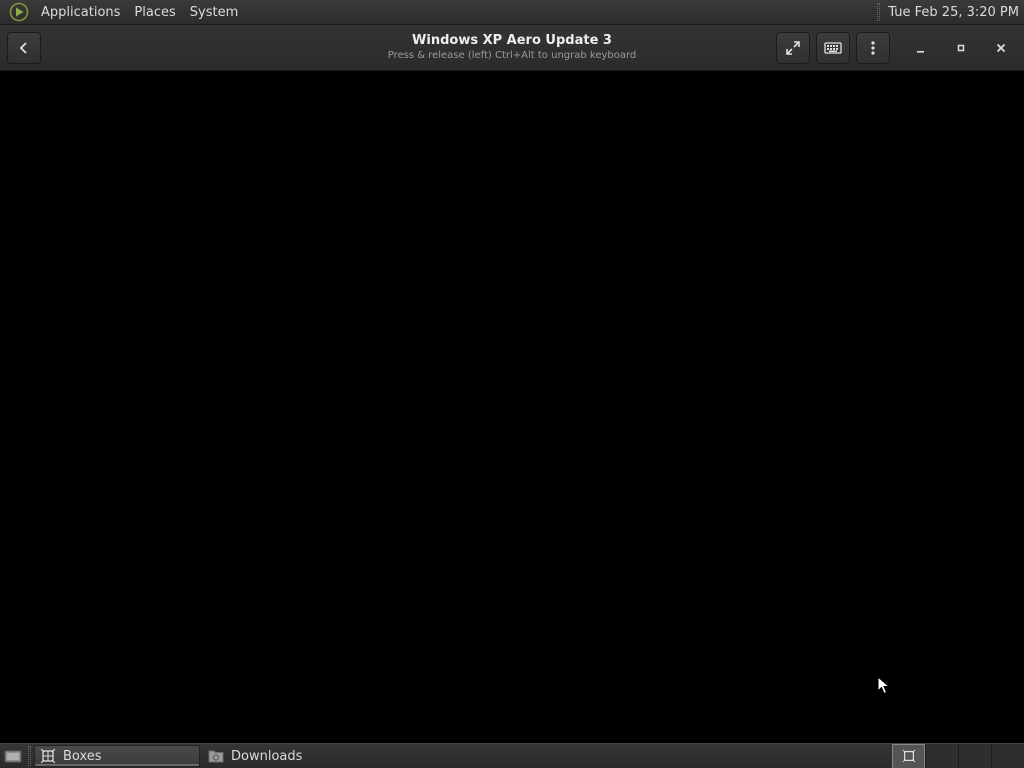 The width and height of the screenshot is (1024, 768). Describe the element at coordinates (19, 12) in the screenshot. I see `distro-logo-icon` at that location.